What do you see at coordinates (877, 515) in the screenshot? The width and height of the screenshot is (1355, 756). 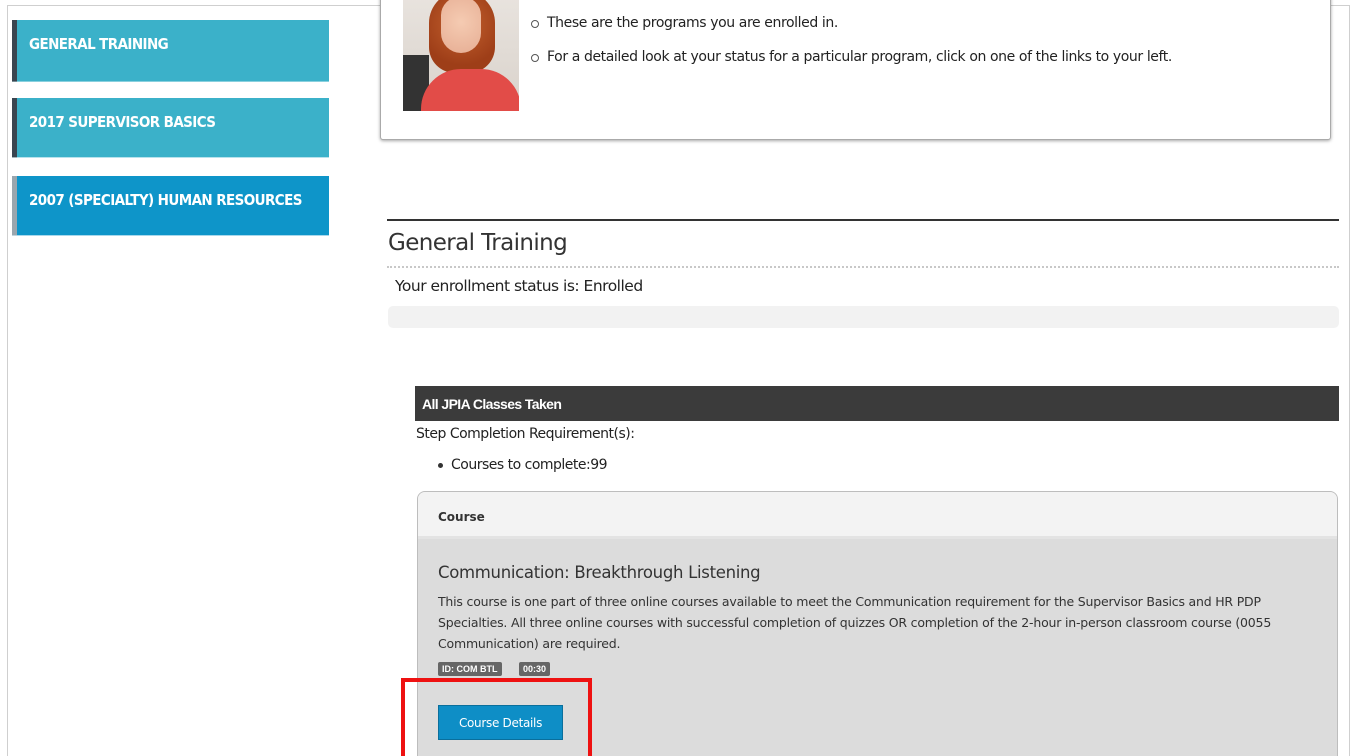 I see `course-column-header: Course` at bounding box center [877, 515].